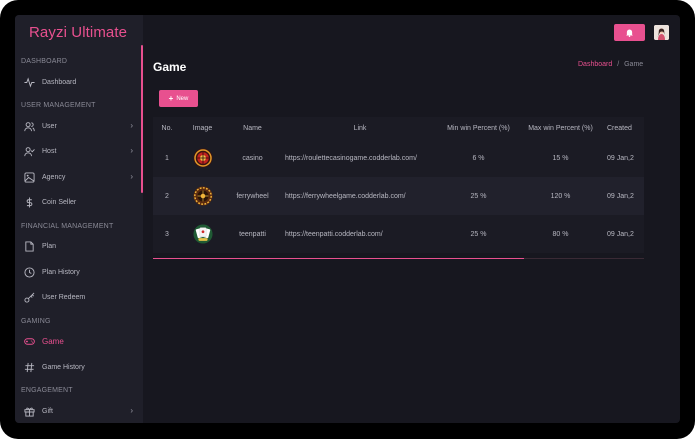 Image resolution: width=695 pixels, height=439 pixels. What do you see at coordinates (67, 226) in the screenshot?
I see `section-financial-management: FINANCIAL MANAGEMENT` at bounding box center [67, 226].